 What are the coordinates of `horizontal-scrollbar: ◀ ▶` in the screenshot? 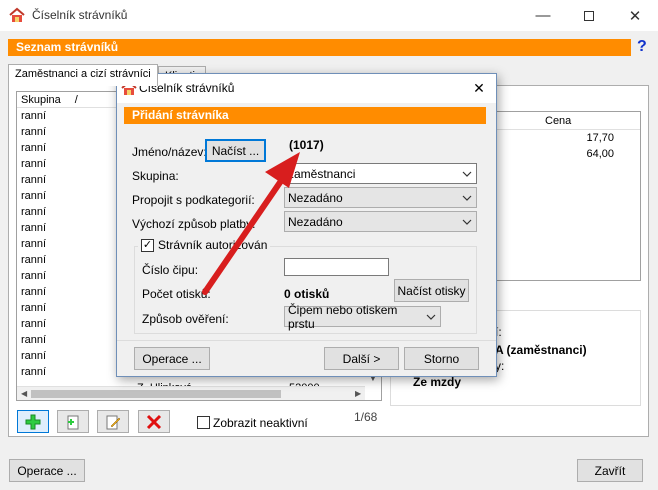 It's located at (191, 393).